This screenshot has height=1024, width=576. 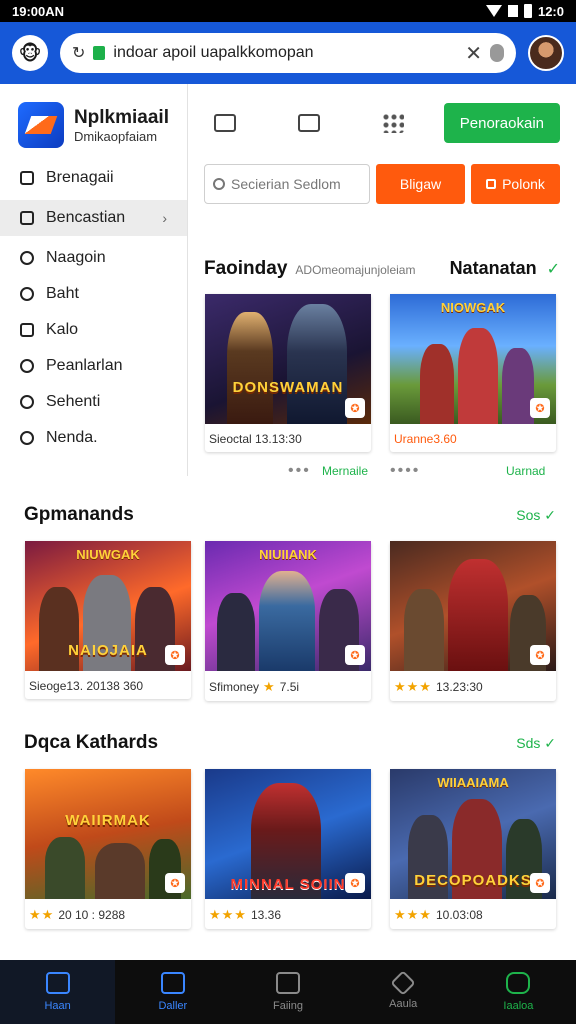 What do you see at coordinates (289, 687) in the screenshot?
I see `game-rating: 7.5i` at bounding box center [289, 687].